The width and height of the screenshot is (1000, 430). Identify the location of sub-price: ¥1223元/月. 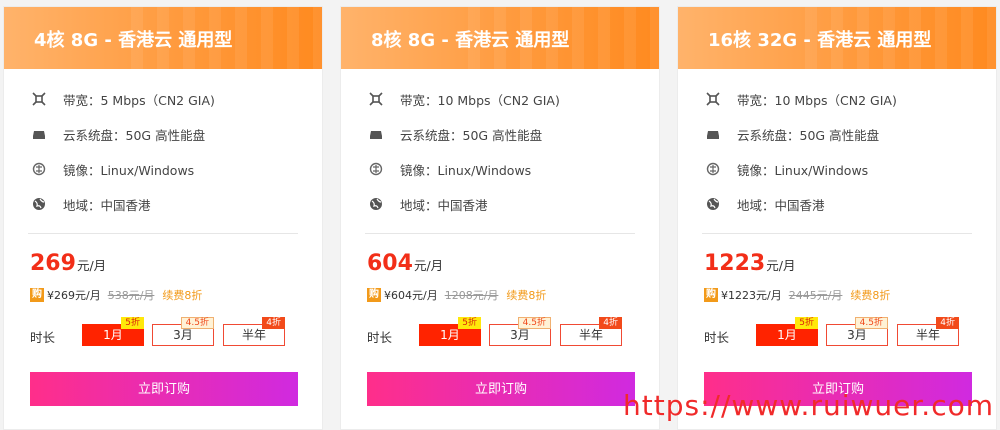
(751, 295).